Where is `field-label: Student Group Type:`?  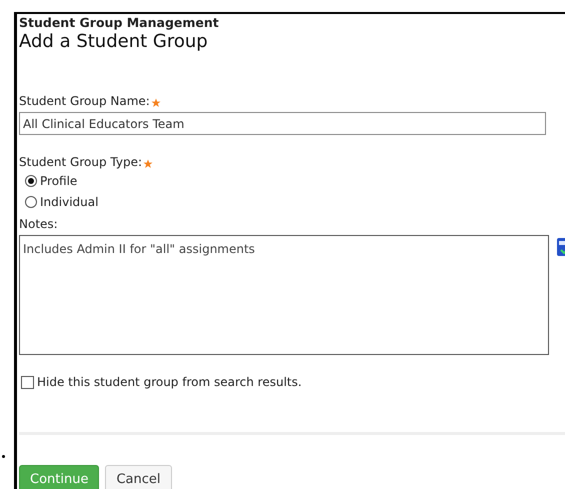
field-label: Student Group Type: is located at coordinates (80, 162).